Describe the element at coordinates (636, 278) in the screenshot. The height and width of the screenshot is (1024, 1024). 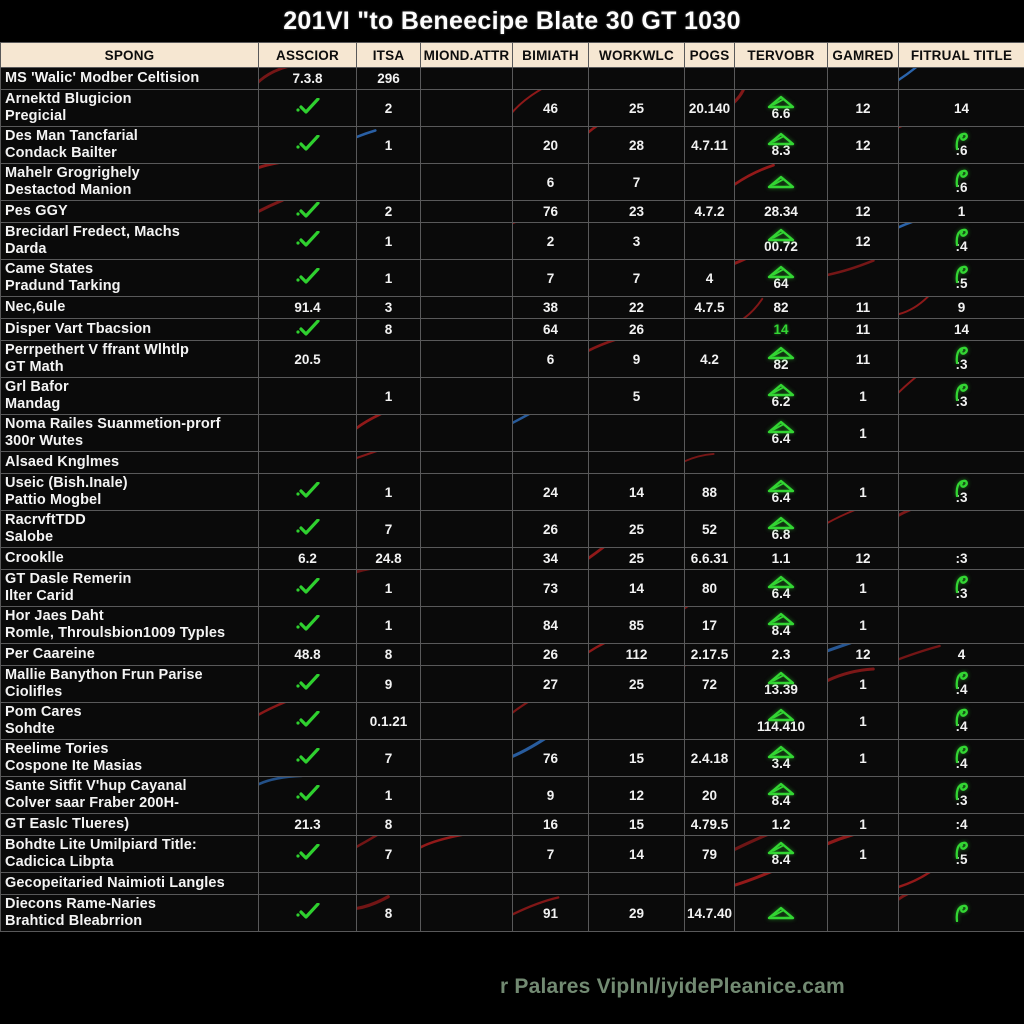
I see `cell-workwc: 7` at that location.